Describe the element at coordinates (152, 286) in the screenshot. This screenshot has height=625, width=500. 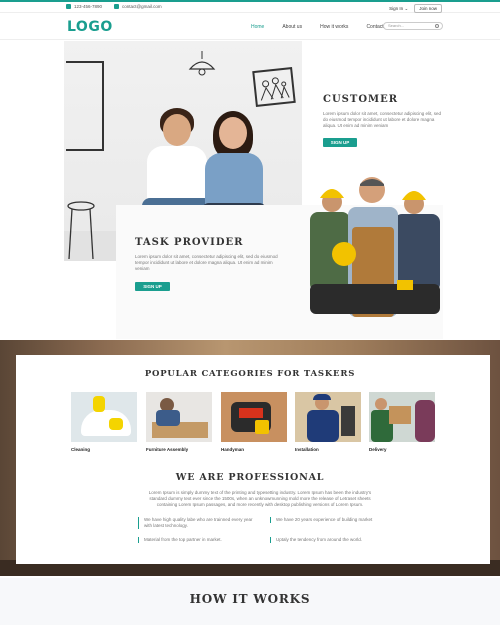
I see `task-provider-signup-button: SIGN UP` at that location.